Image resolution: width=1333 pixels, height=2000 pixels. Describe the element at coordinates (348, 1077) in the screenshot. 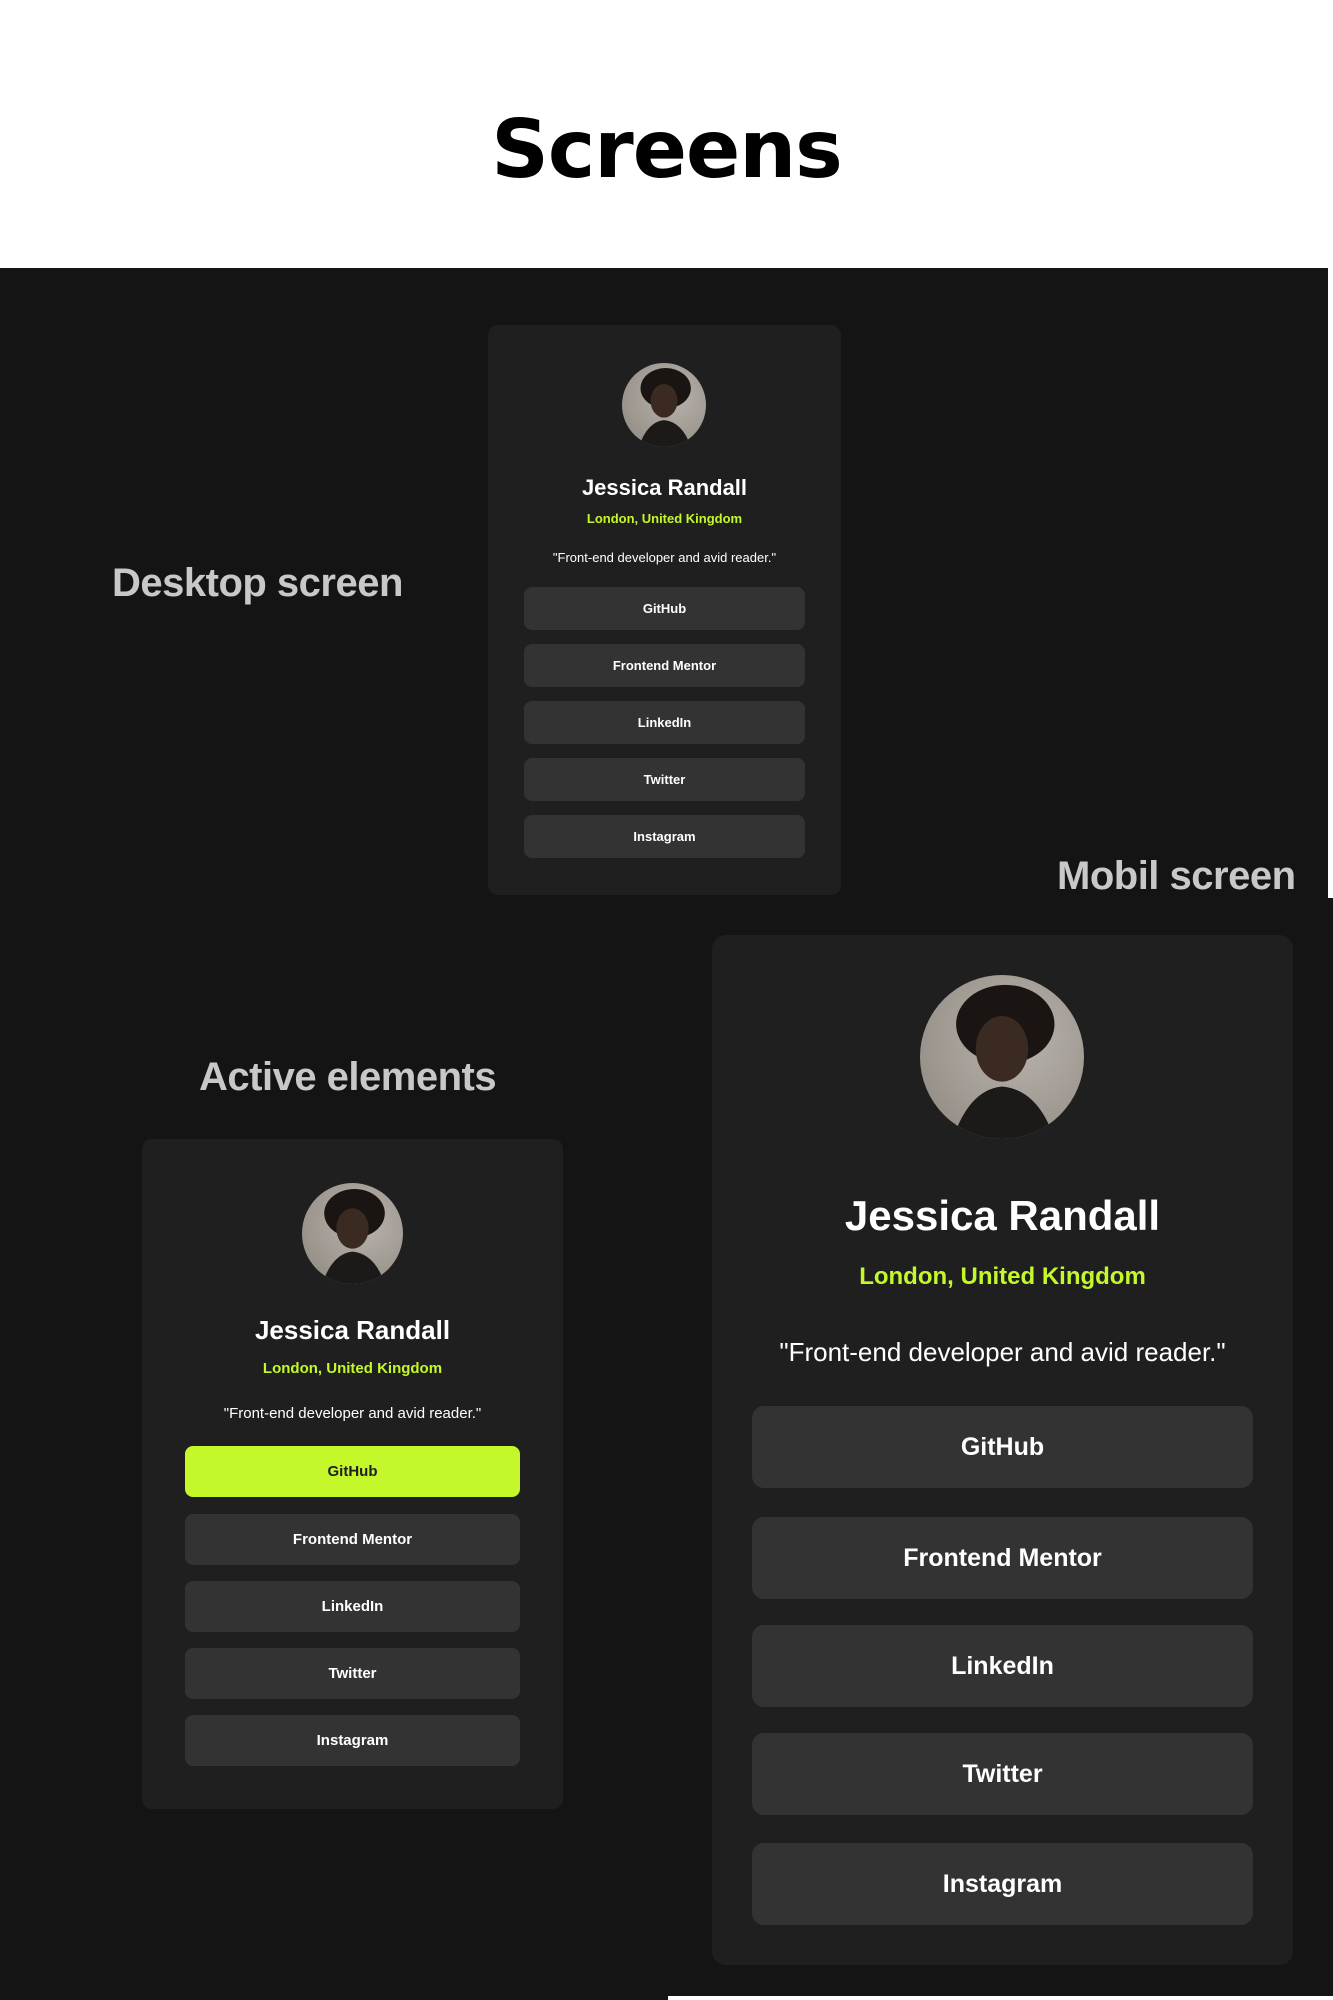

I see `active-elements-label: Active elements` at that location.